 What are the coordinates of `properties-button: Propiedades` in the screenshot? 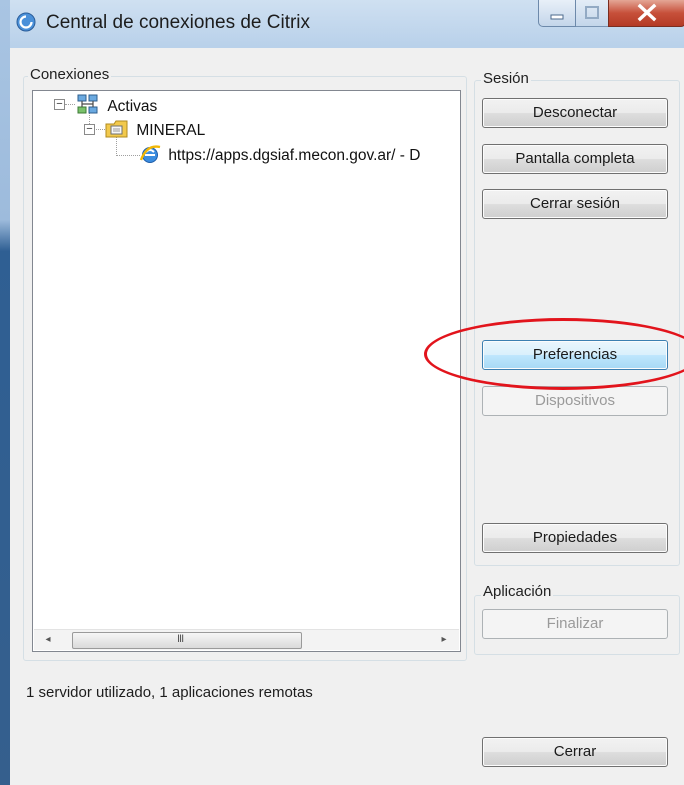 It's located at (575, 538).